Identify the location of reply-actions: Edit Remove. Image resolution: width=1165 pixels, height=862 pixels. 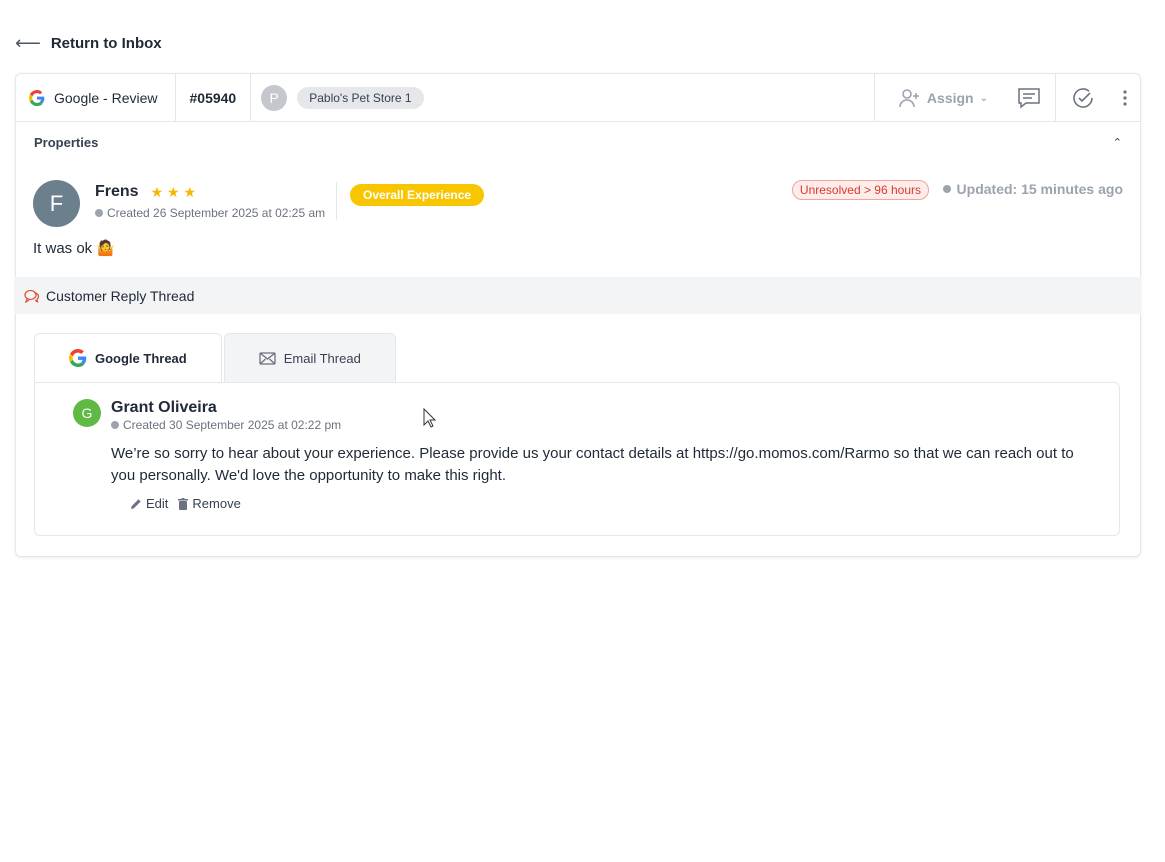
(185, 503).